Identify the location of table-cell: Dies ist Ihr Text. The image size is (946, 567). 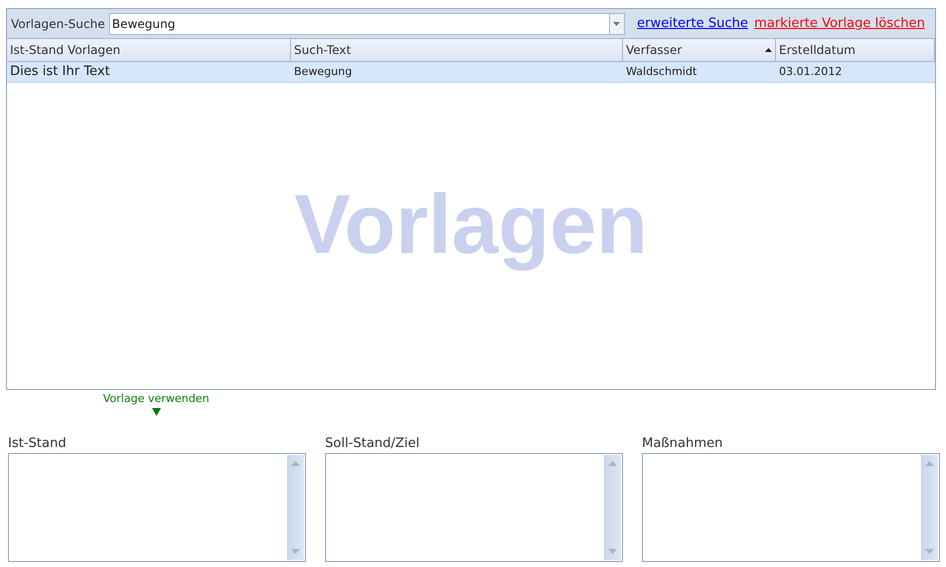
(149, 72).